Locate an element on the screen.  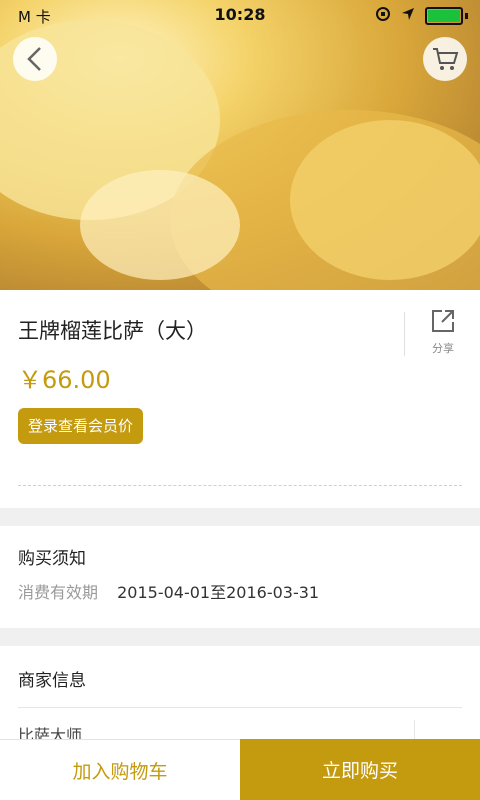
member-price-button: 登录查看会员价 is located at coordinates (81, 426).